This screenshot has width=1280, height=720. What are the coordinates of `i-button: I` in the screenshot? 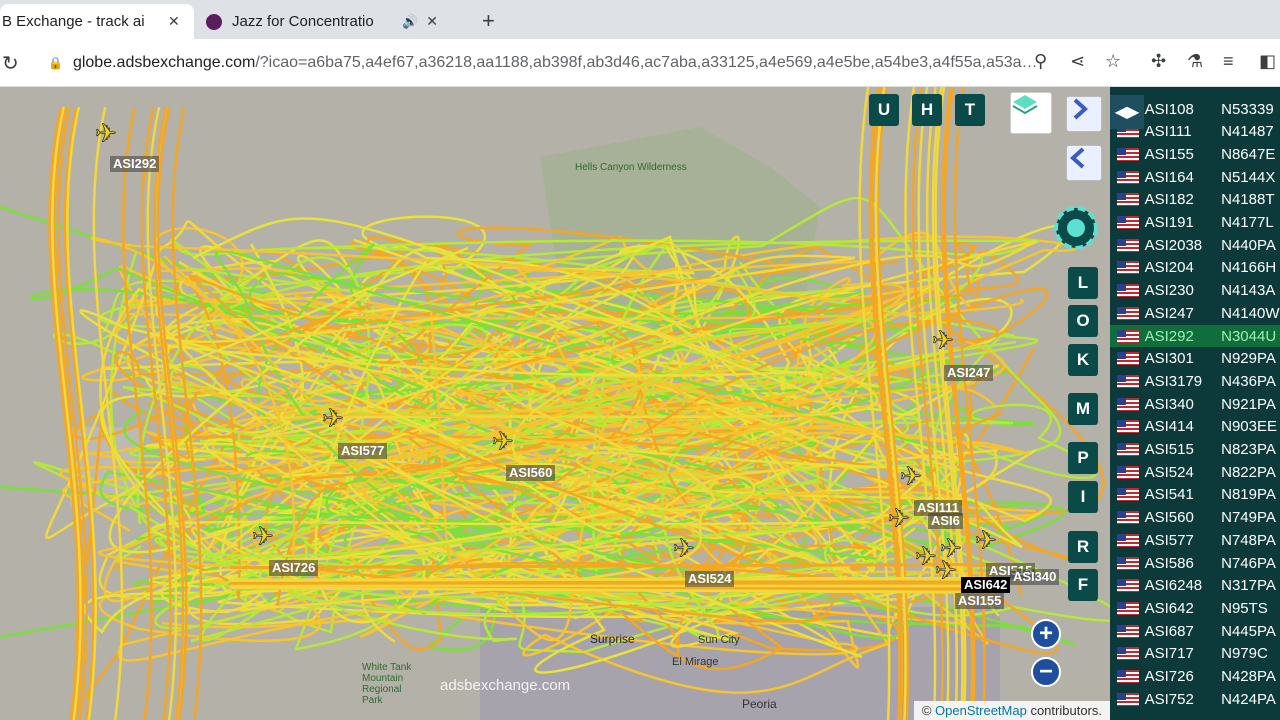 It's located at (1083, 497).